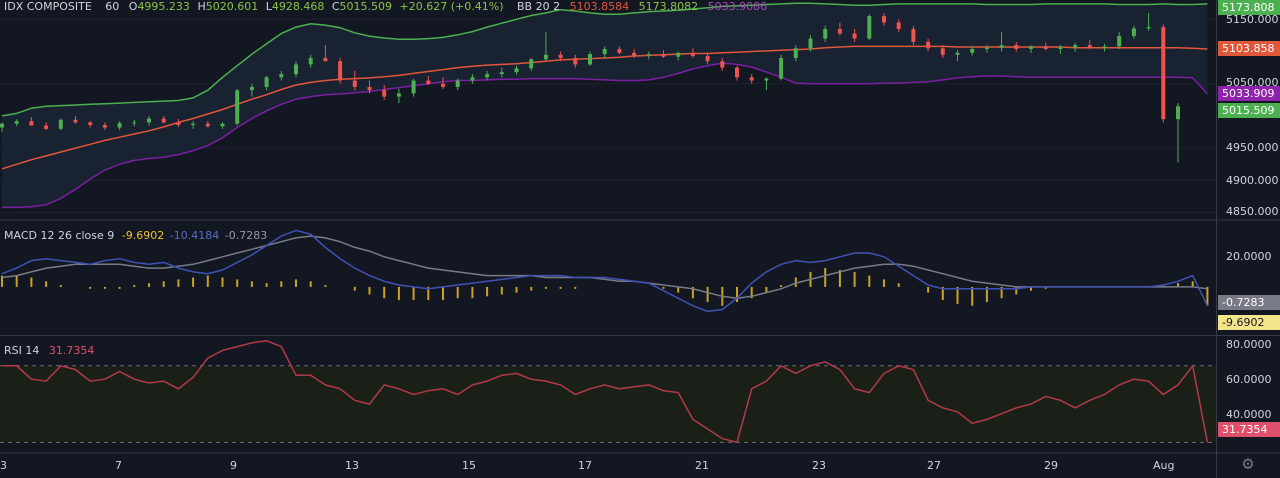 The image size is (1280, 478). Describe the element at coordinates (71, 350) in the screenshot. I see `rsi-value: 31.7354` at that location.